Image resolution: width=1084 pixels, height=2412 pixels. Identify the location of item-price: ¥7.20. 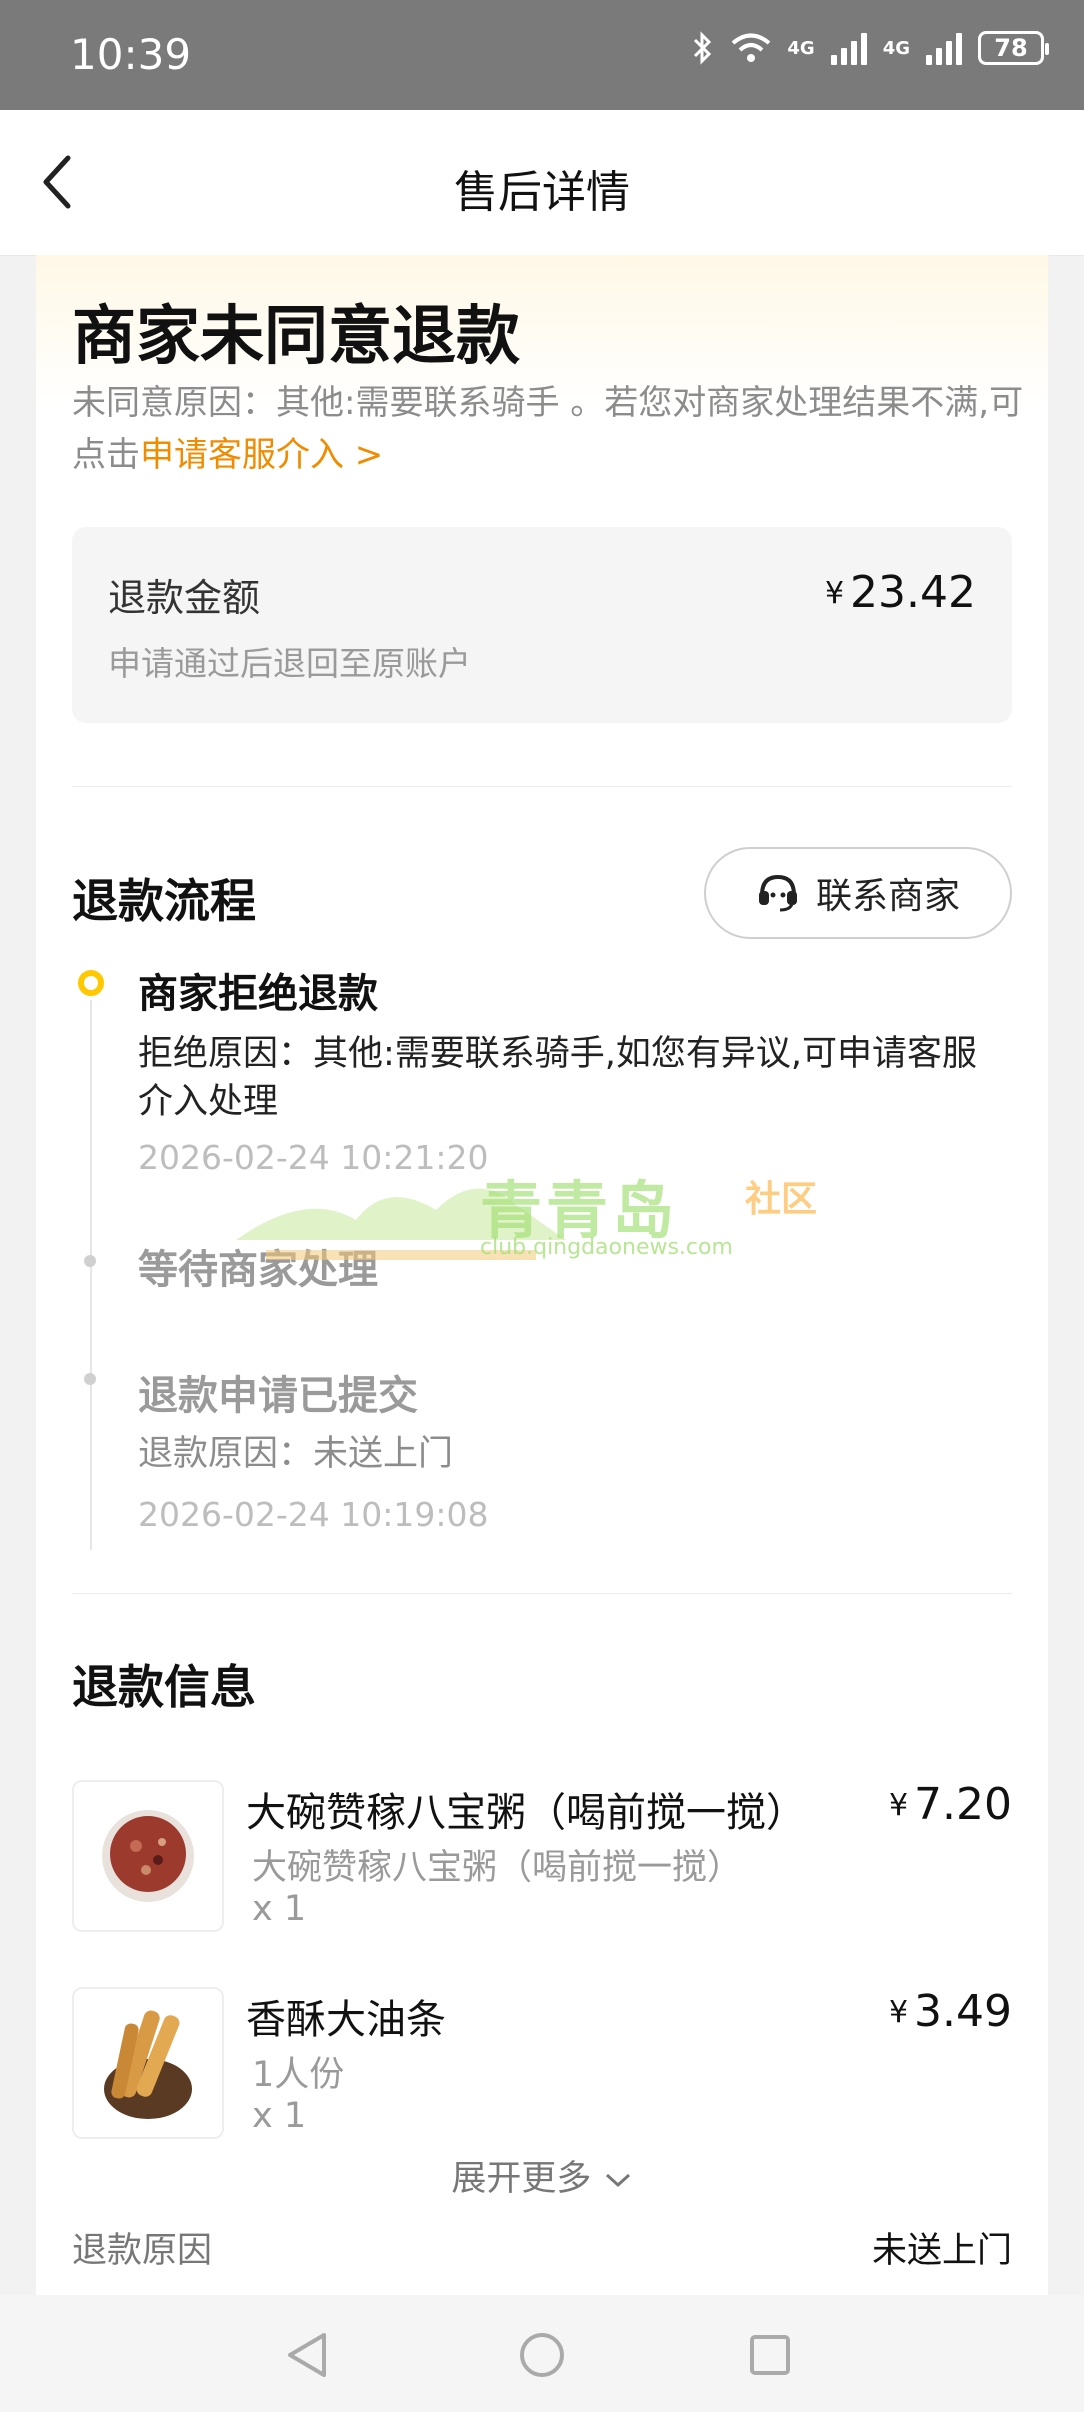
(950, 1804).